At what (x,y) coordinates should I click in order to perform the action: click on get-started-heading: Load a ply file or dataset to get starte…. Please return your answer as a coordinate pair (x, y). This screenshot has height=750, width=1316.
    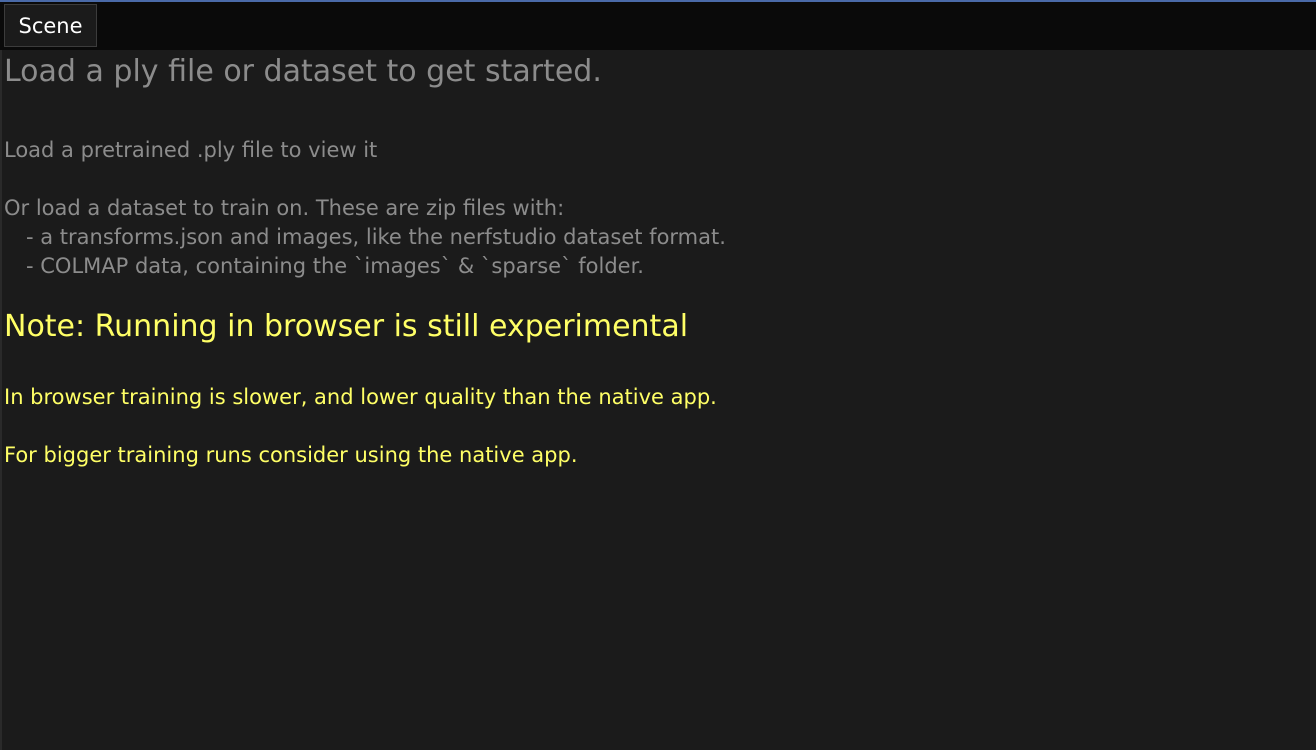
    Looking at the image, I should click on (303, 71).